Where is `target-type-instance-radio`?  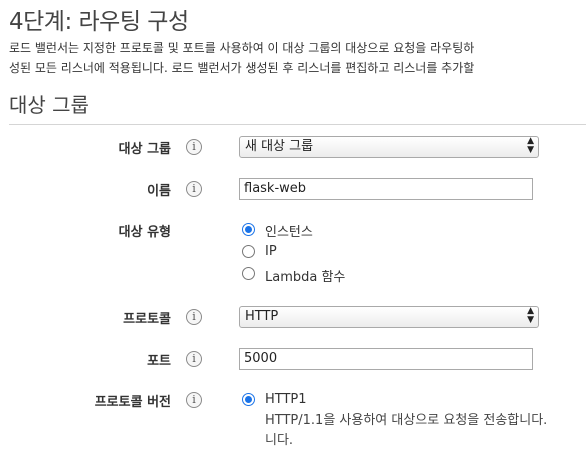 target-type-instance-radio is located at coordinates (248, 229).